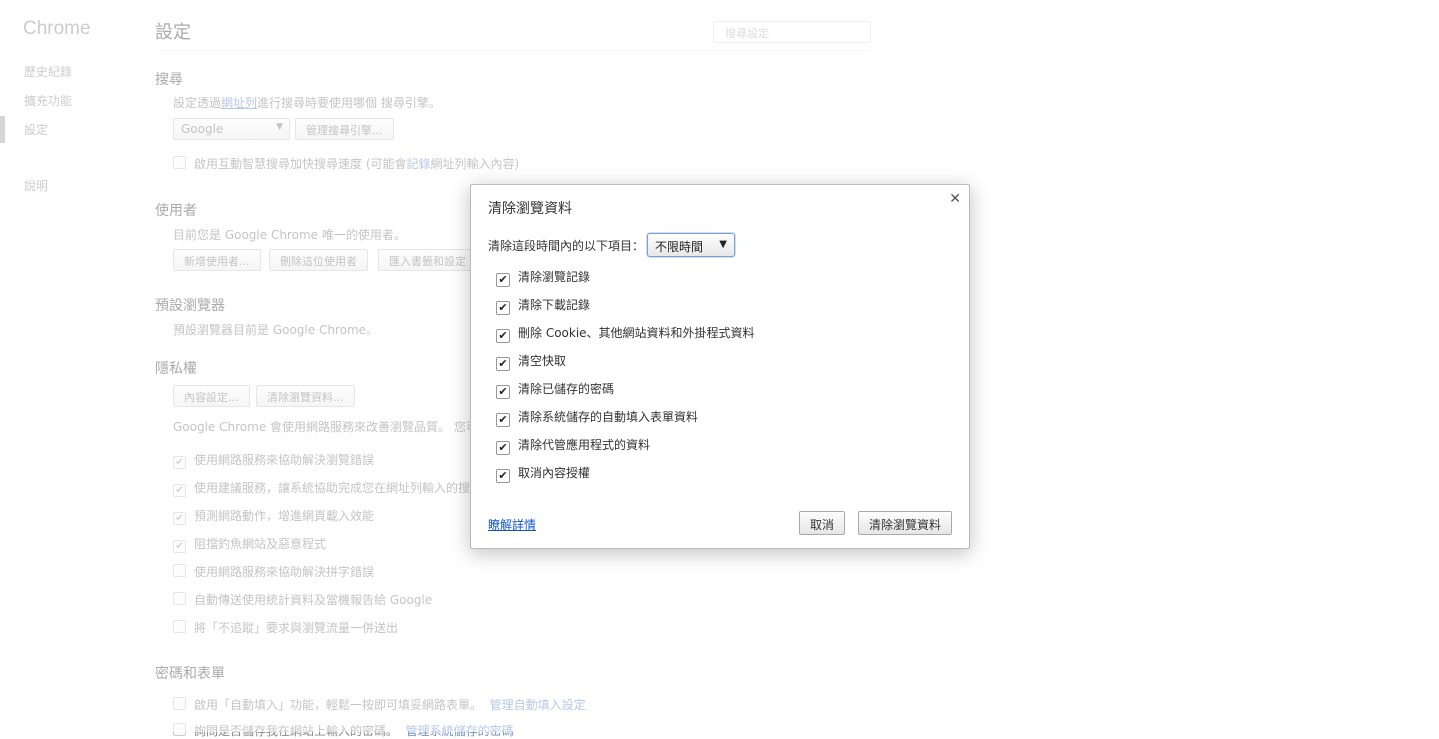 This screenshot has height=739, width=1439. I want to click on time-period-label: 清除這段時間內的以下項目：, so click(566, 246).